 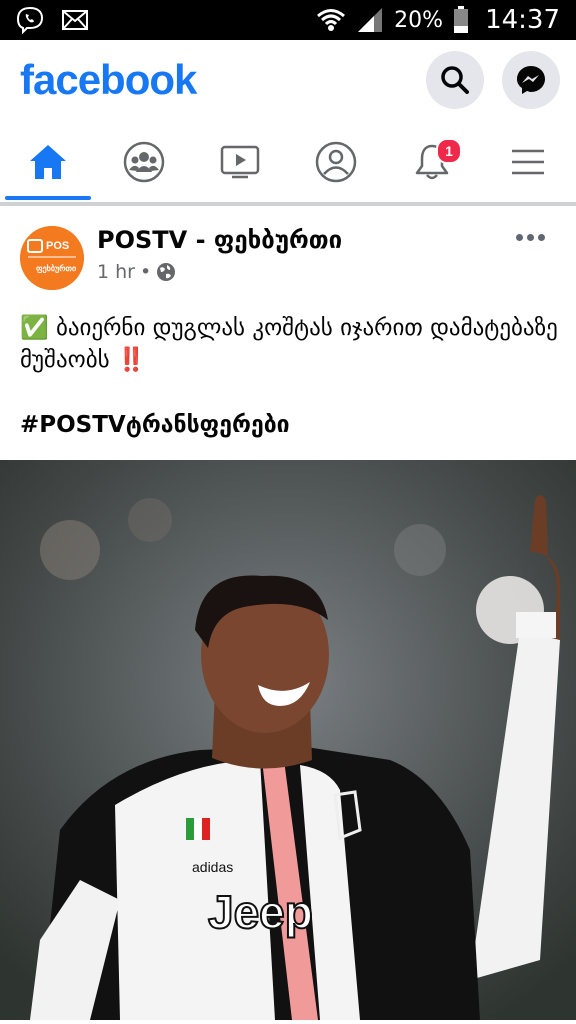 I want to click on avatar-graphic, so click(x=52, y=258).